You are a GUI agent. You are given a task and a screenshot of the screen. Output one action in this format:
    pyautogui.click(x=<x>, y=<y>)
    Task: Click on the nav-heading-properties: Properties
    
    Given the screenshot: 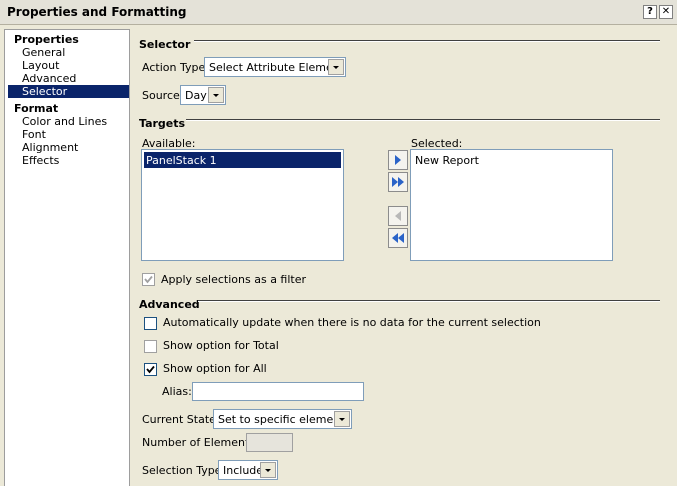 What is the action you would take?
    pyautogui.click(x=46, y=39)
    